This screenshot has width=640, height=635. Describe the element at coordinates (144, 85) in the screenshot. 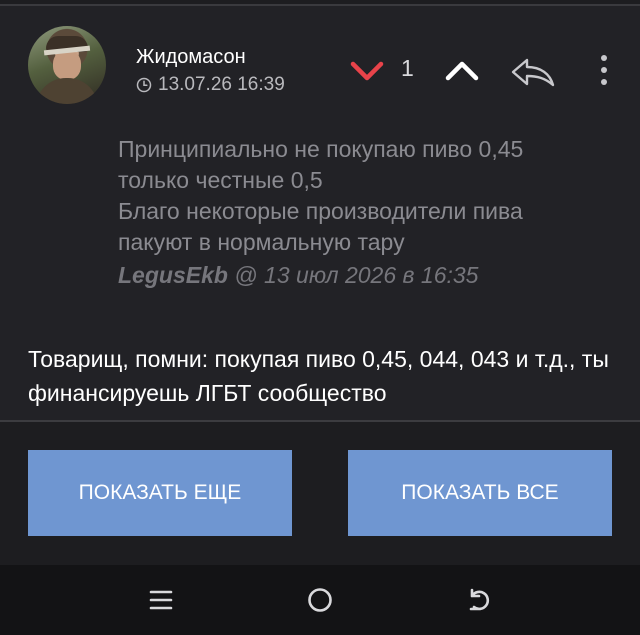

I see `clock-icon` at that location.